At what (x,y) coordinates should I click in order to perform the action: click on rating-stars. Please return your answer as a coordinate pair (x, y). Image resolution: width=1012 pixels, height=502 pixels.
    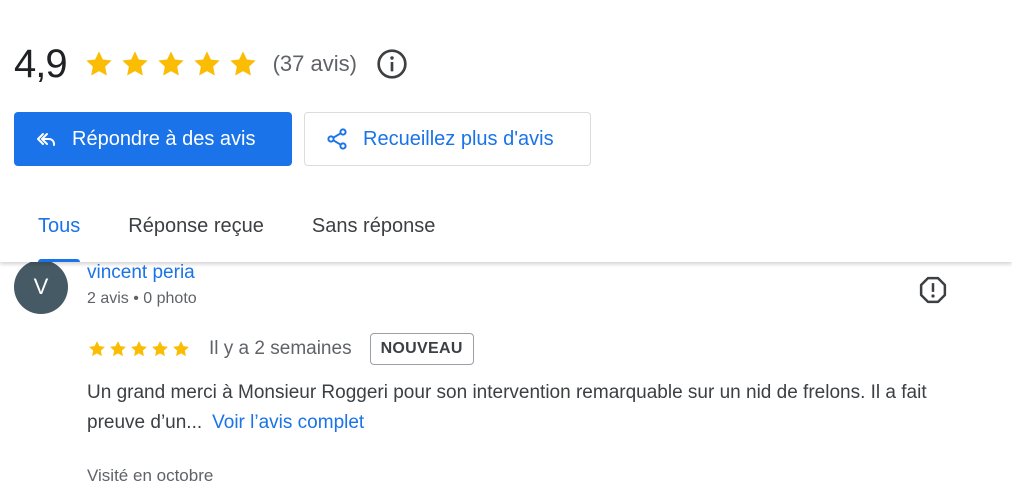
    Looking at the image, I should click on (171, 64).